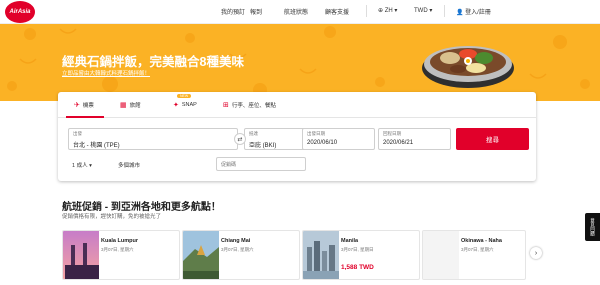  I want to click on depart-date-label: 出發日期, so click(316, 133).